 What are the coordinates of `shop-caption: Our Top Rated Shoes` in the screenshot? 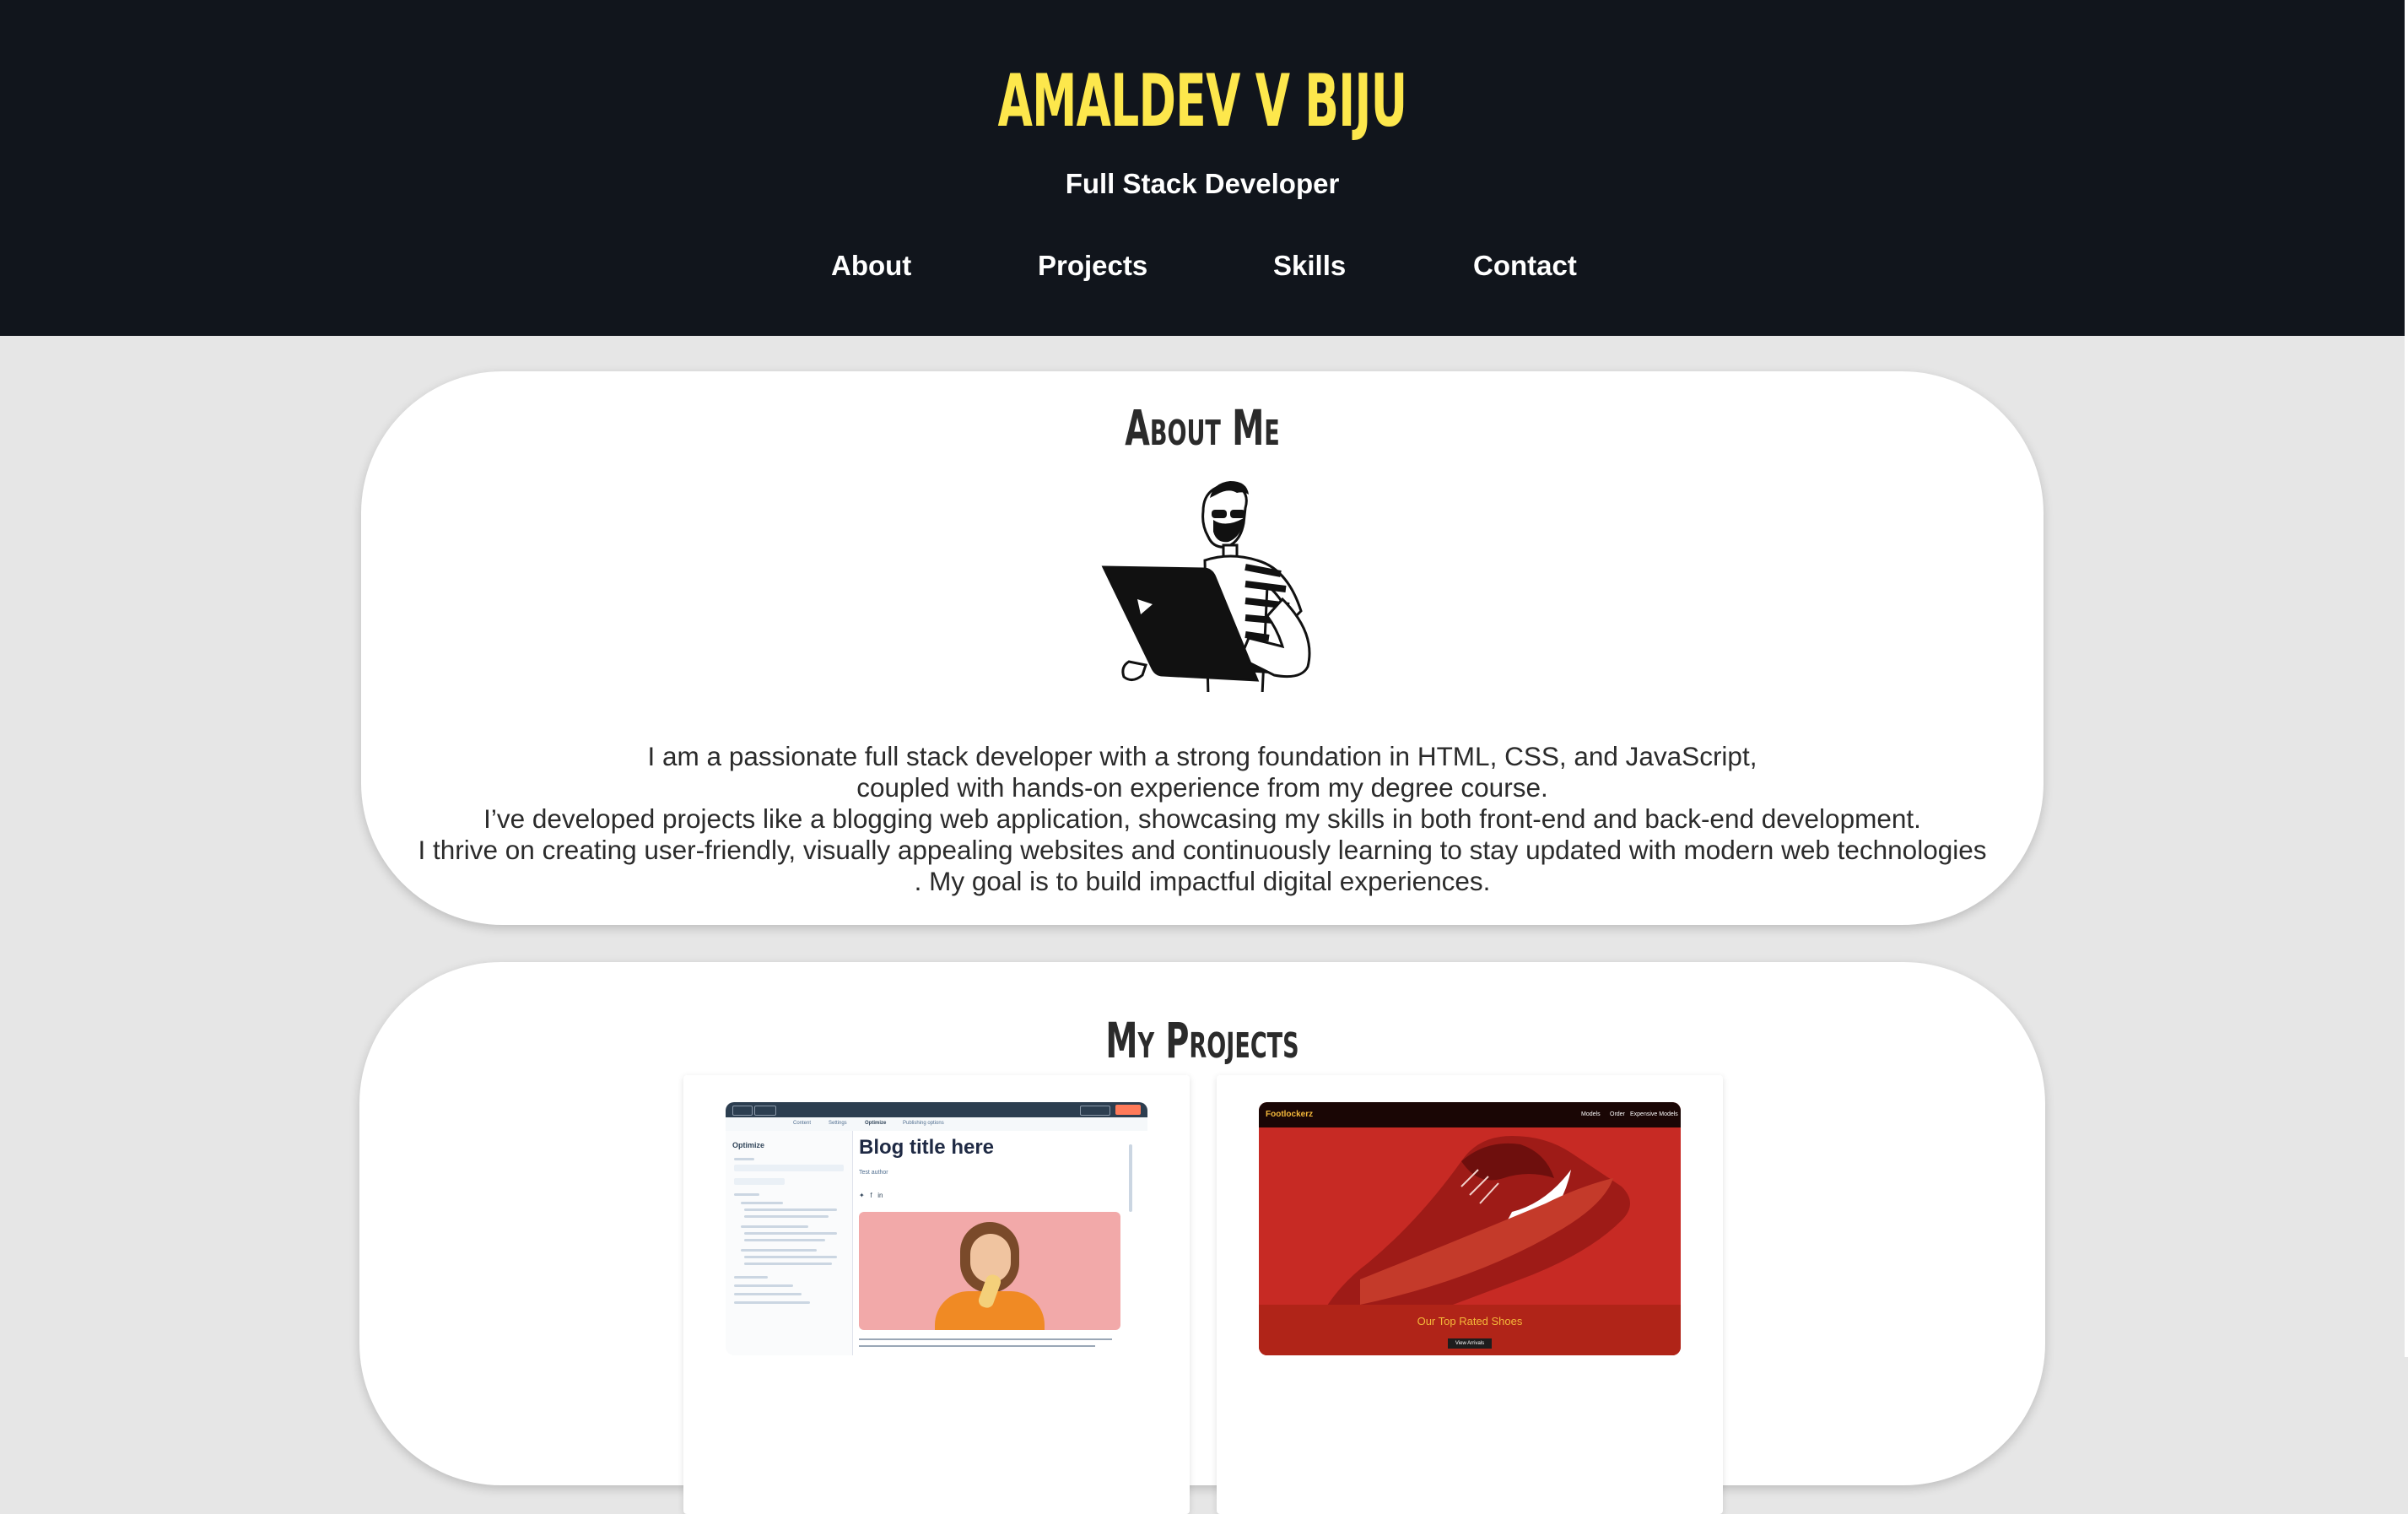 It's located at (1470, 1321).